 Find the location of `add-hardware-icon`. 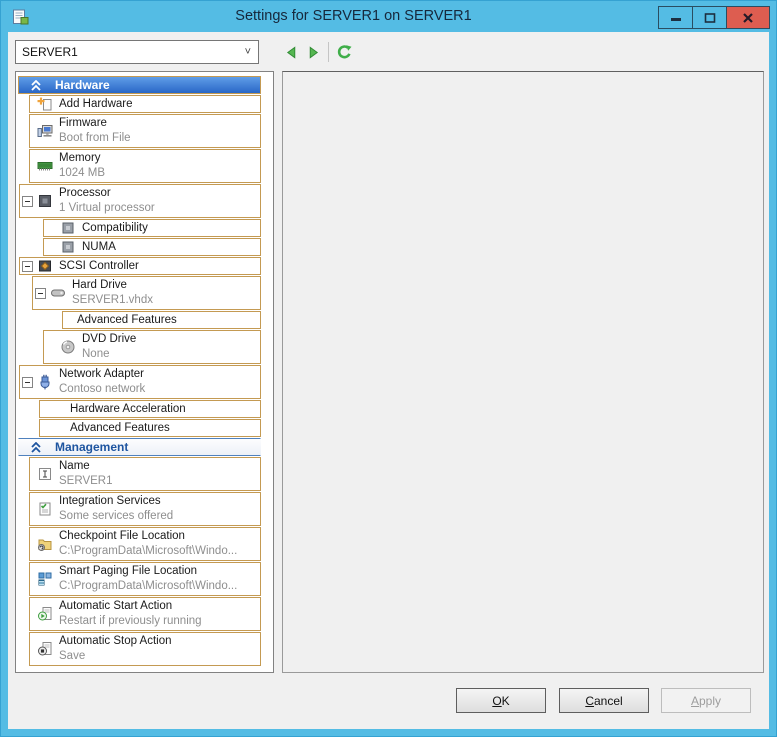

add-hardware-icon is located at coordinates (44, 104).